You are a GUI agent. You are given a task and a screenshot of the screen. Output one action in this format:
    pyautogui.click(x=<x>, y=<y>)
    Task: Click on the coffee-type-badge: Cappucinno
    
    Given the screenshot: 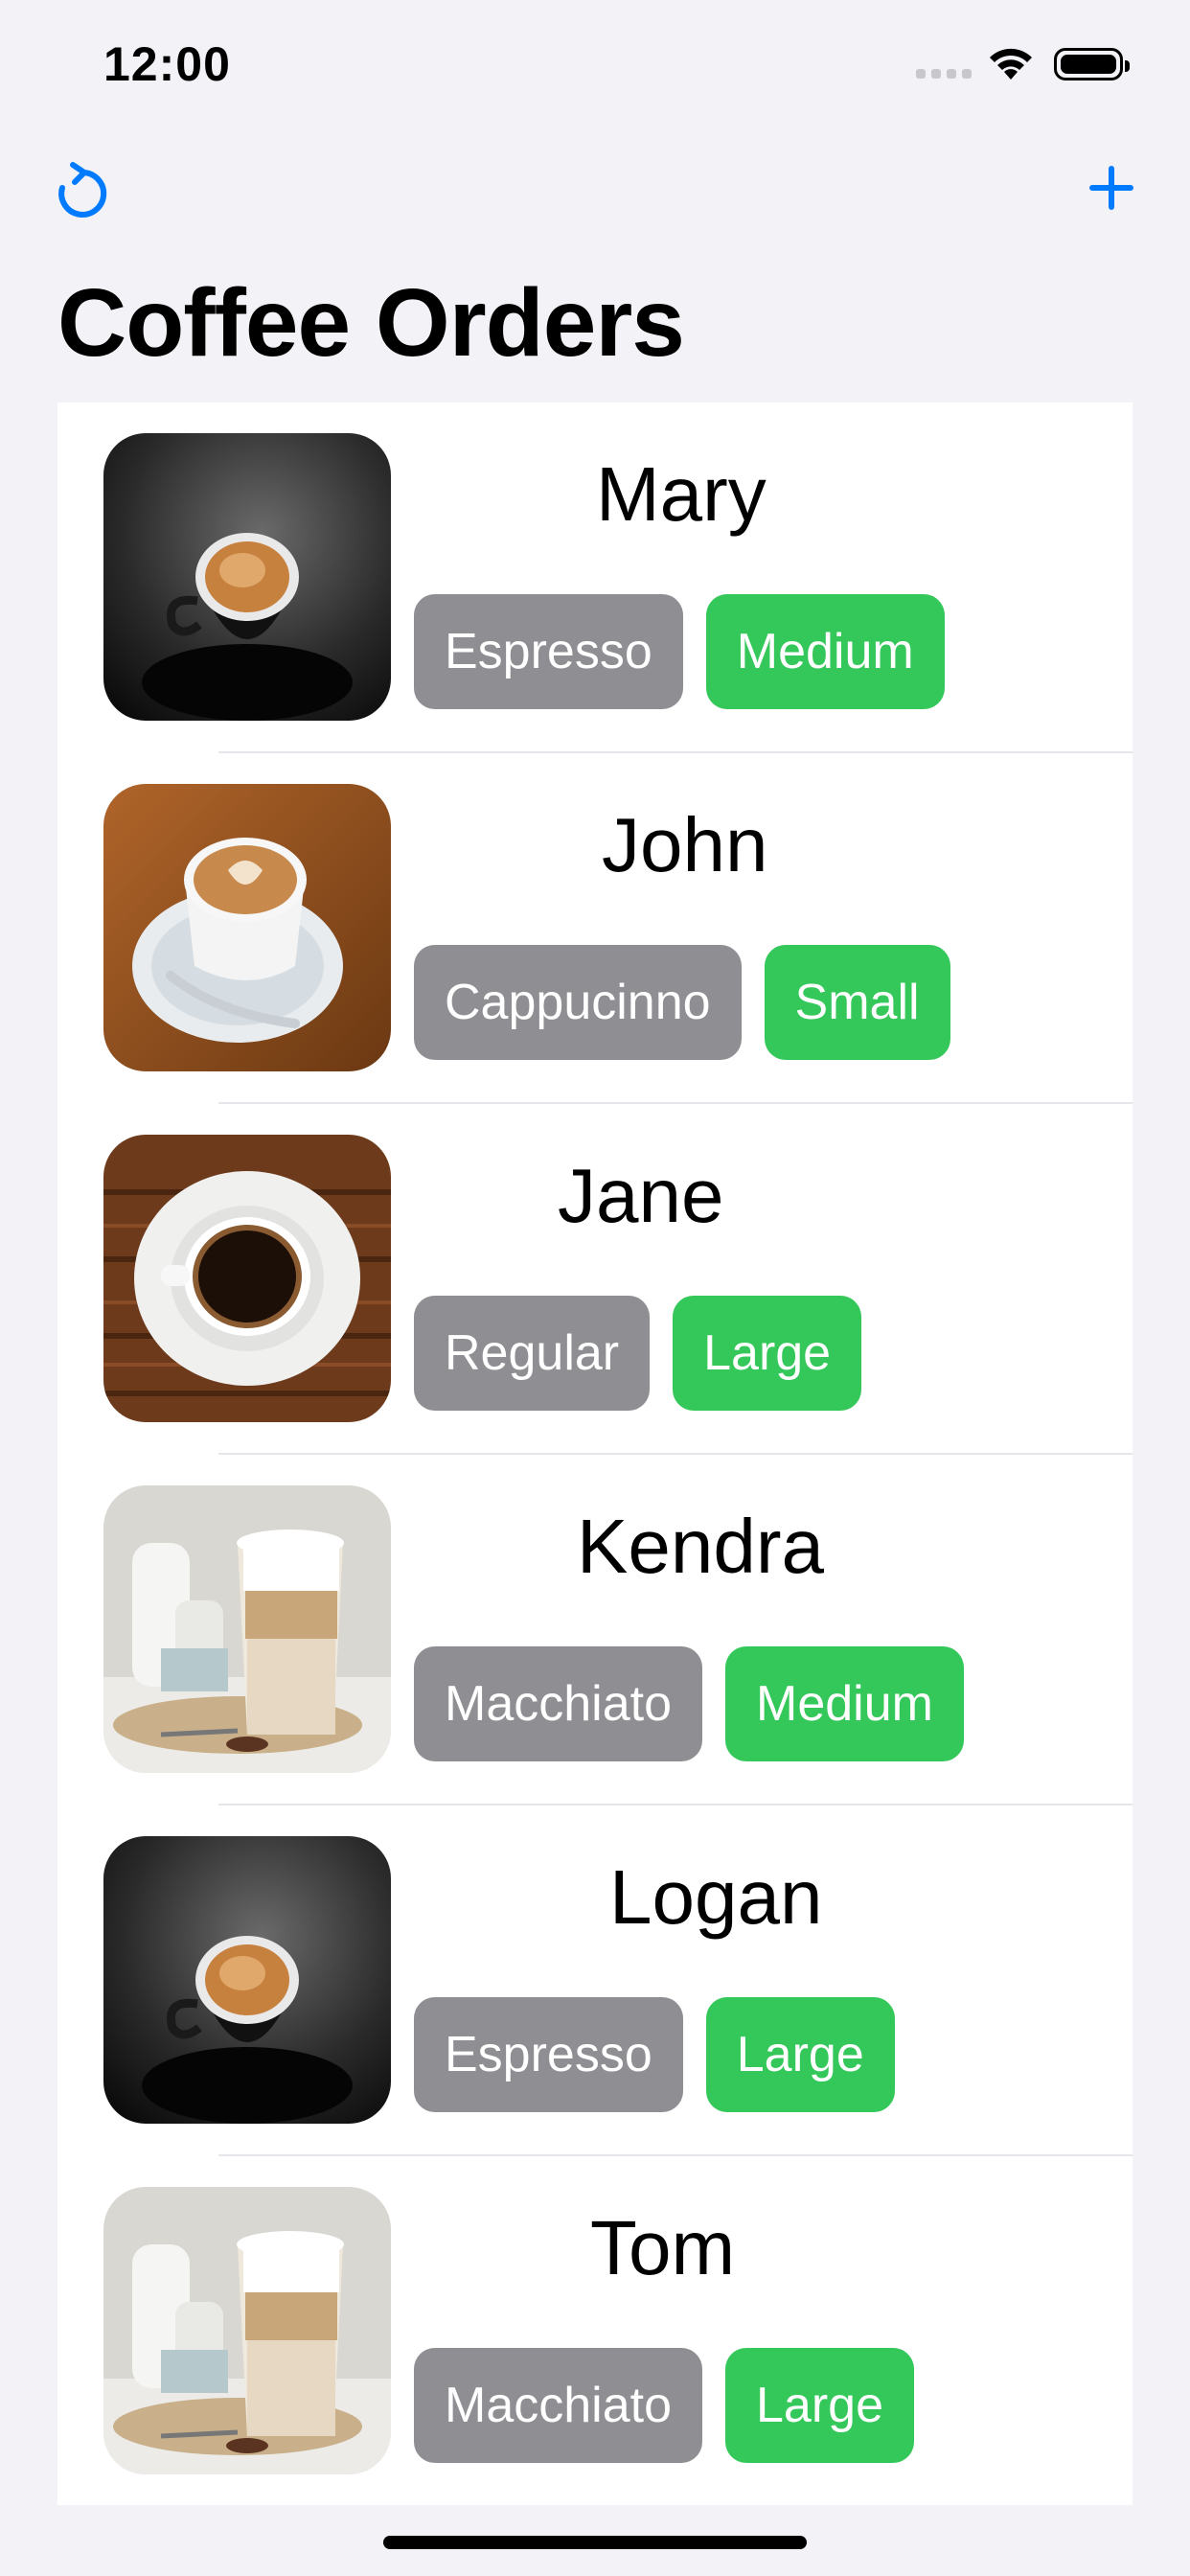 What is the action you would take?
    pyautogui.click(x=578, y=1002)
    